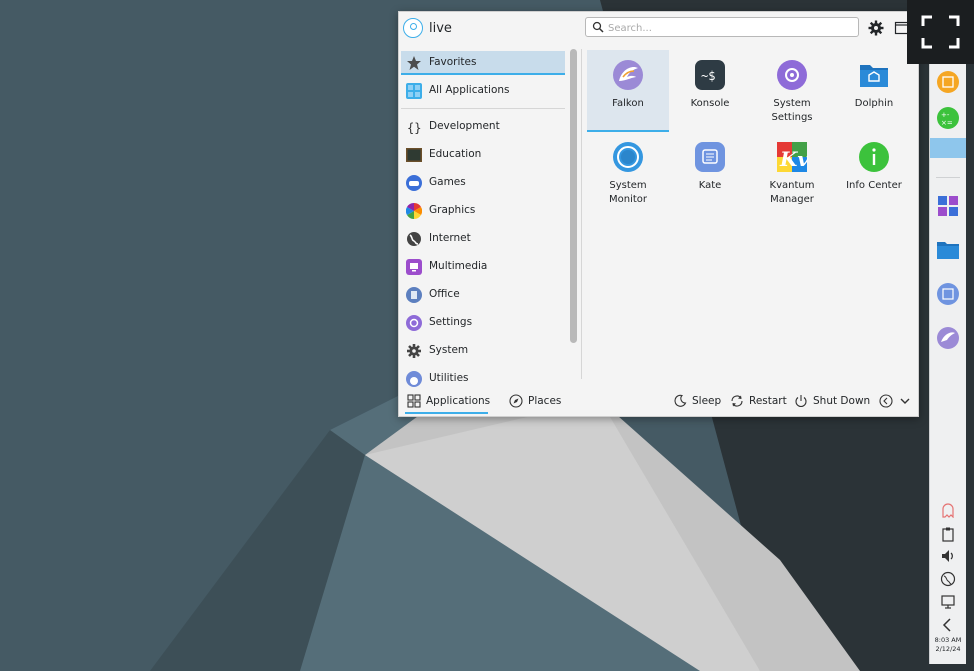 This screenshot has width=974, height=671. What do you see at coordinates (449, 401) in the screenshot?
I see `tab-applications: Applications` at bounding box center [449, 401].